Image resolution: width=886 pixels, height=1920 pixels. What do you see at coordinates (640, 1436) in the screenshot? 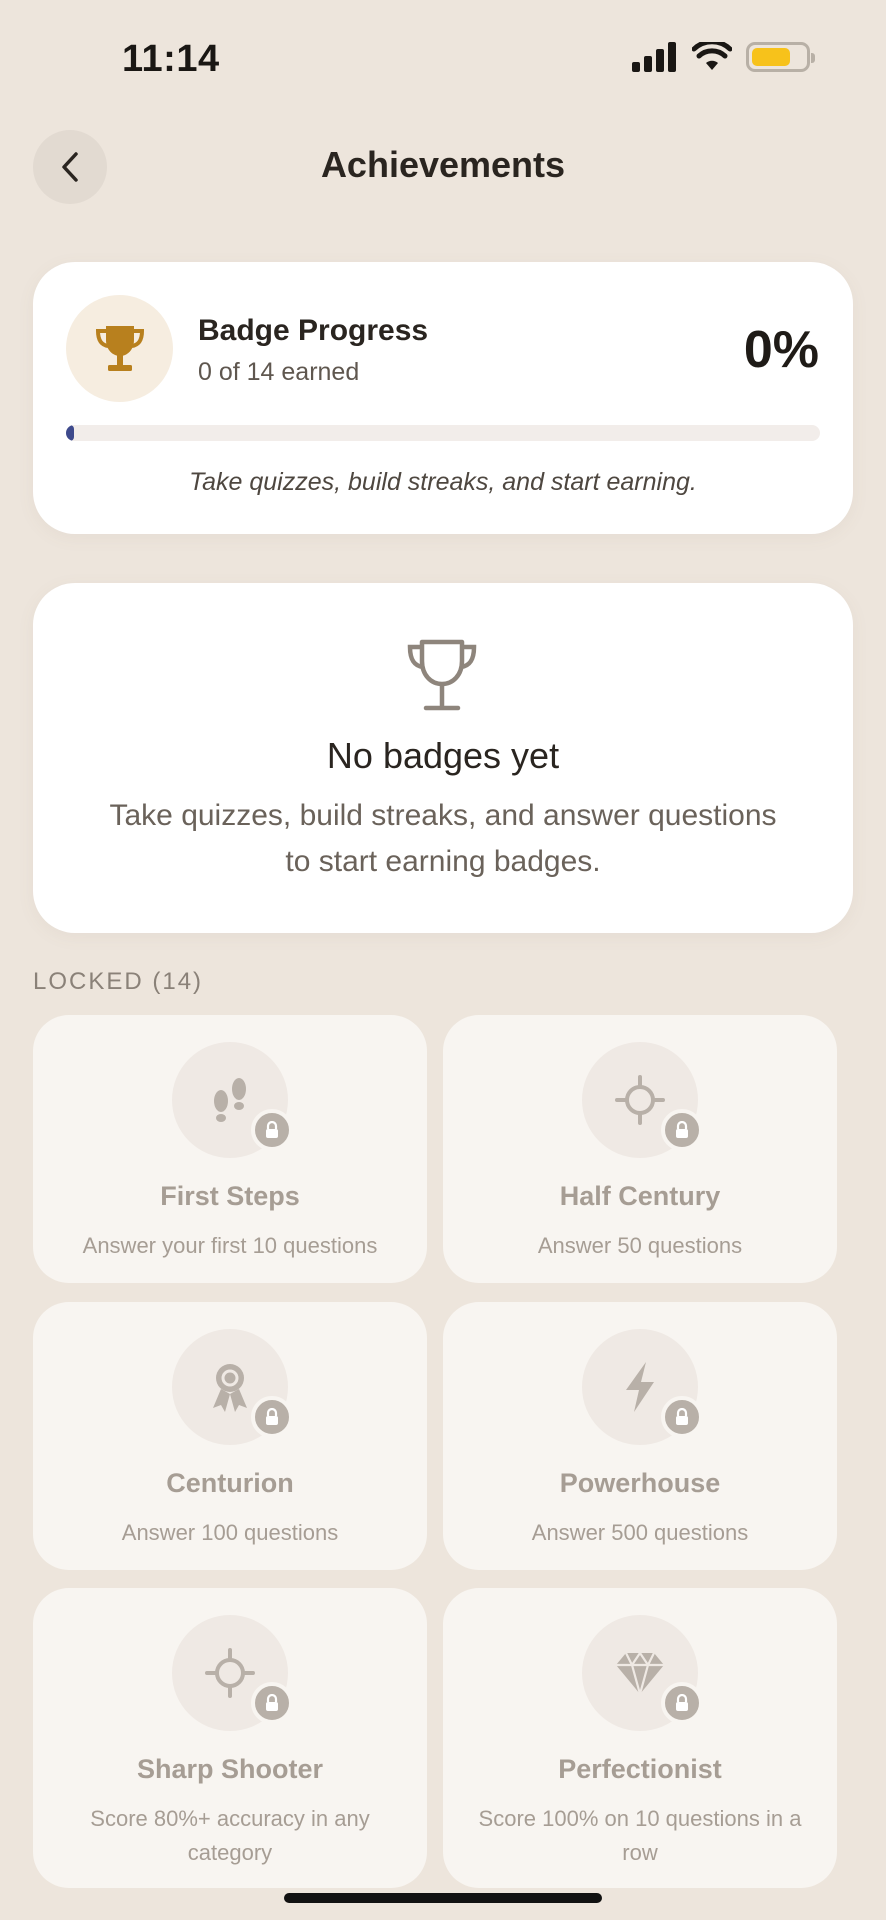
I see `badge-card-powerhouse: Powerhouse Answer 500 questions` at bounding box center [640, 1436].